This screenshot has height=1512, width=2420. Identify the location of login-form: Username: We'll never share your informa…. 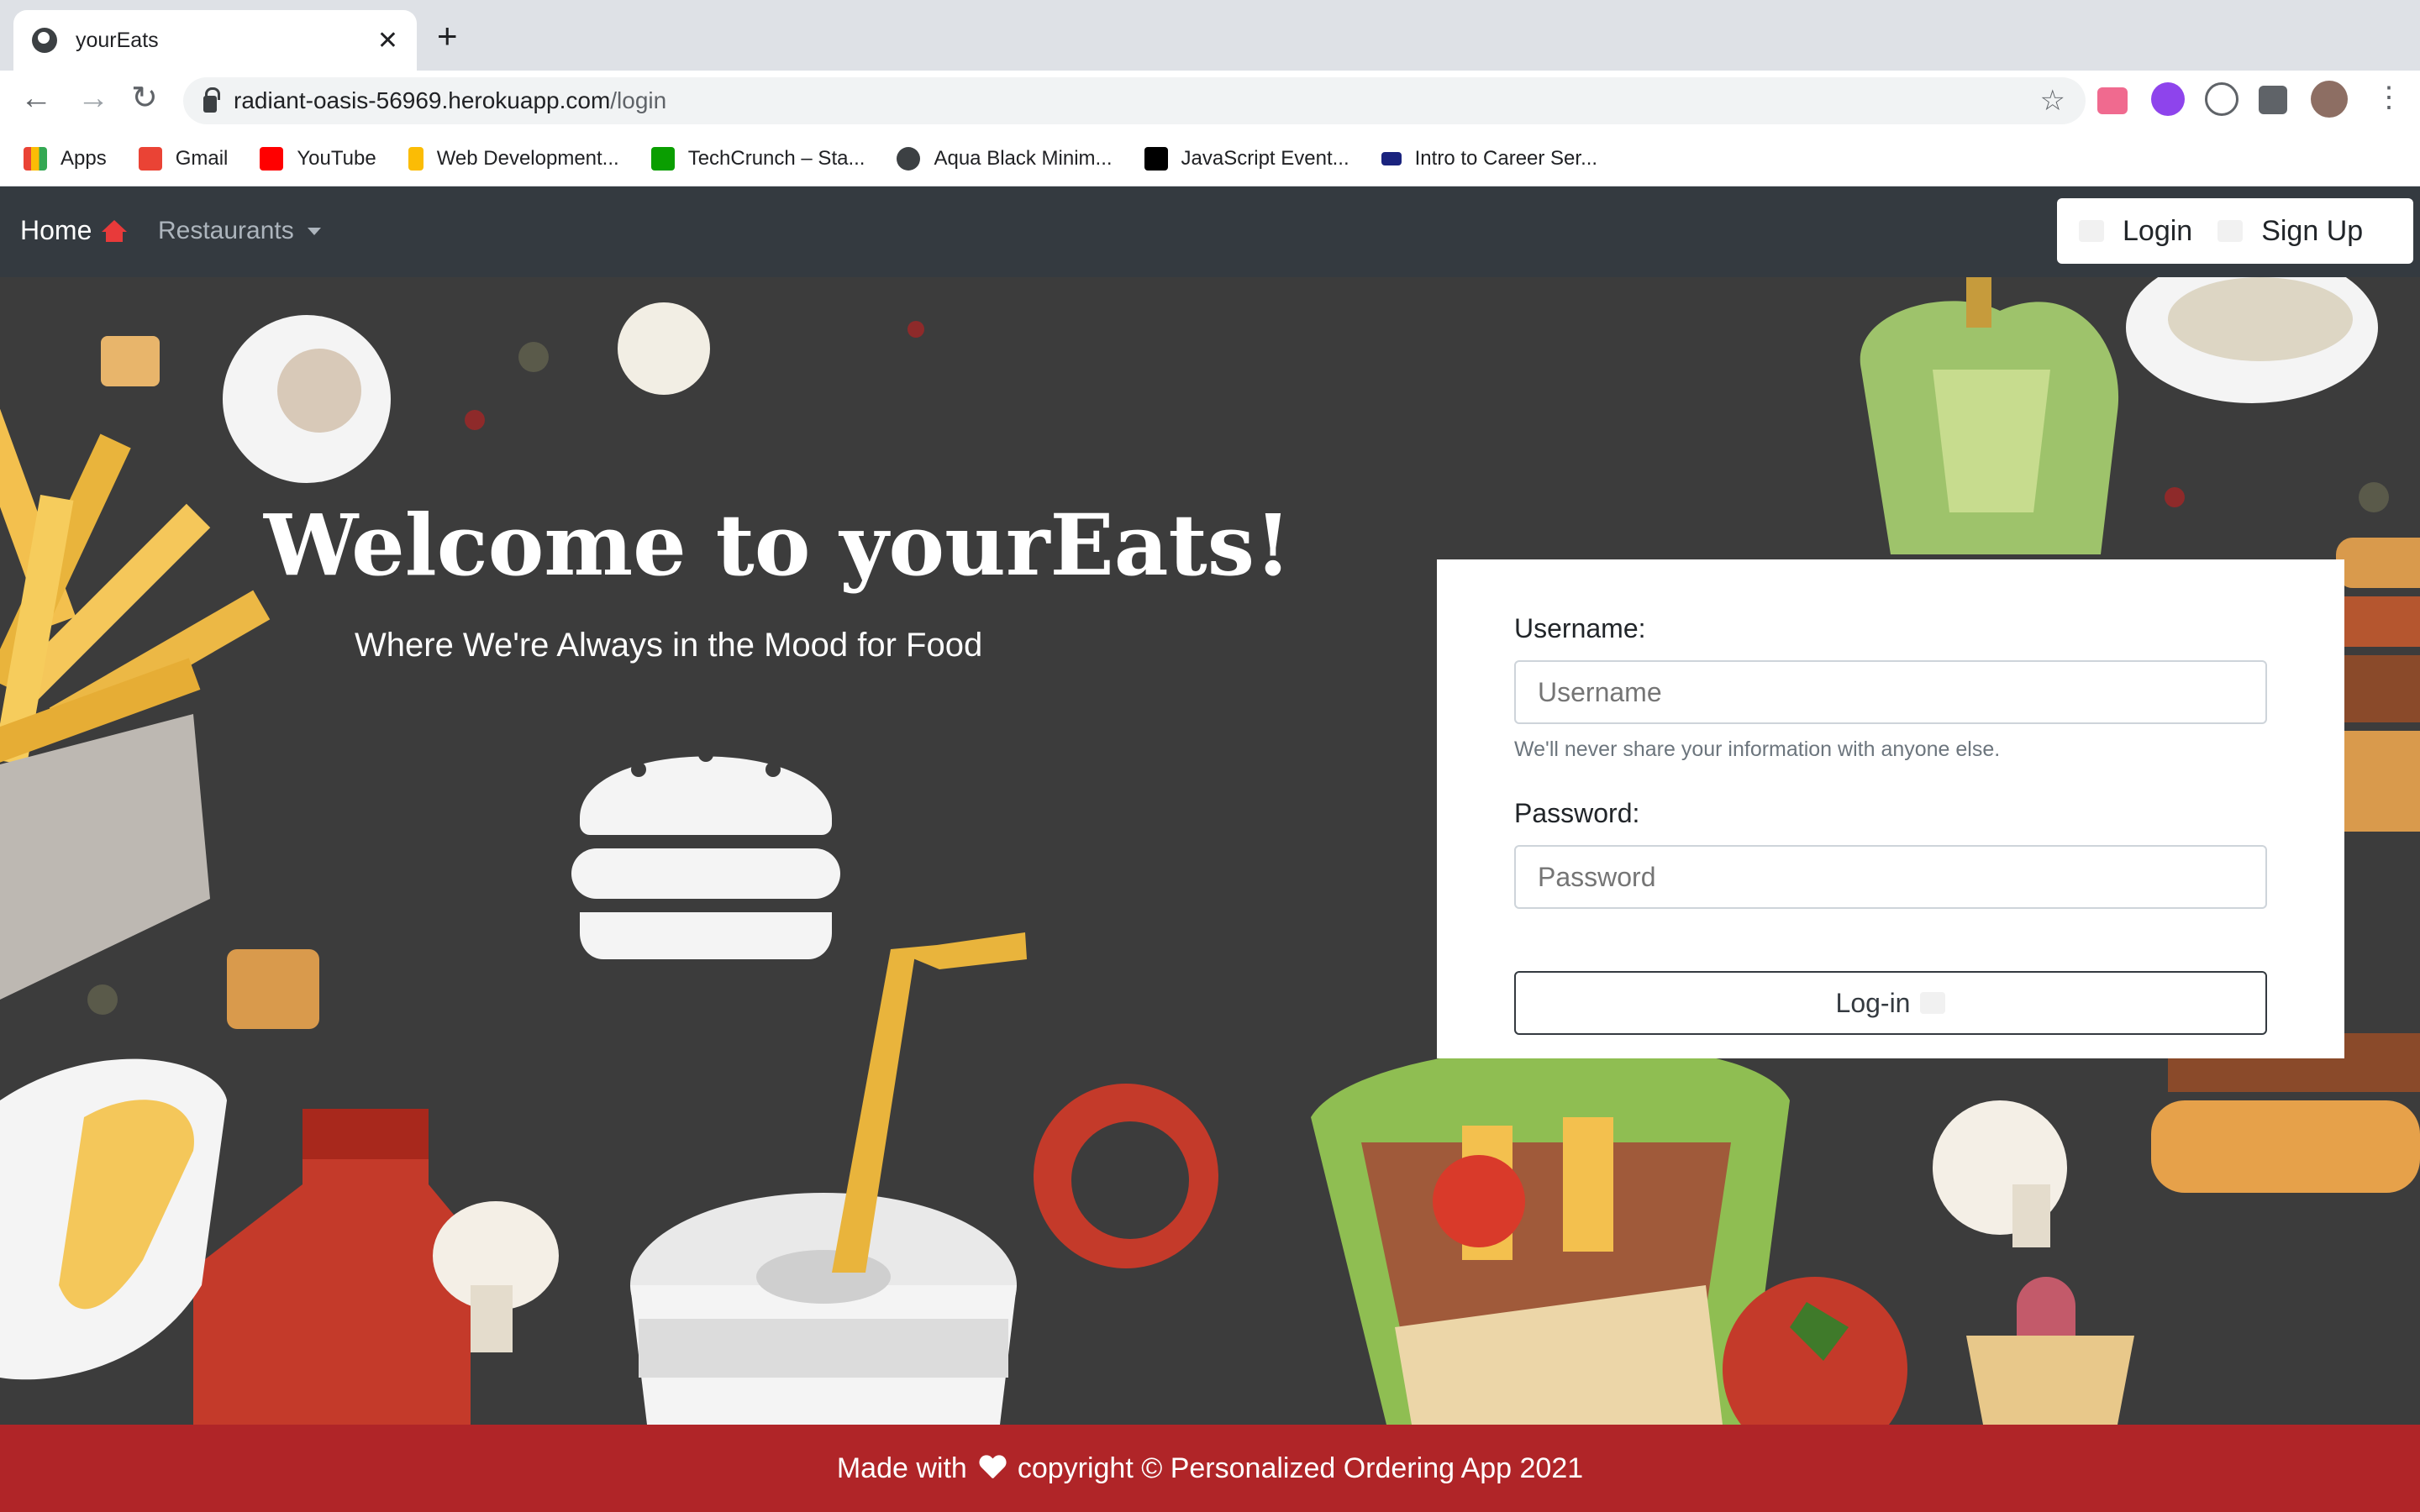
(1890, 808).